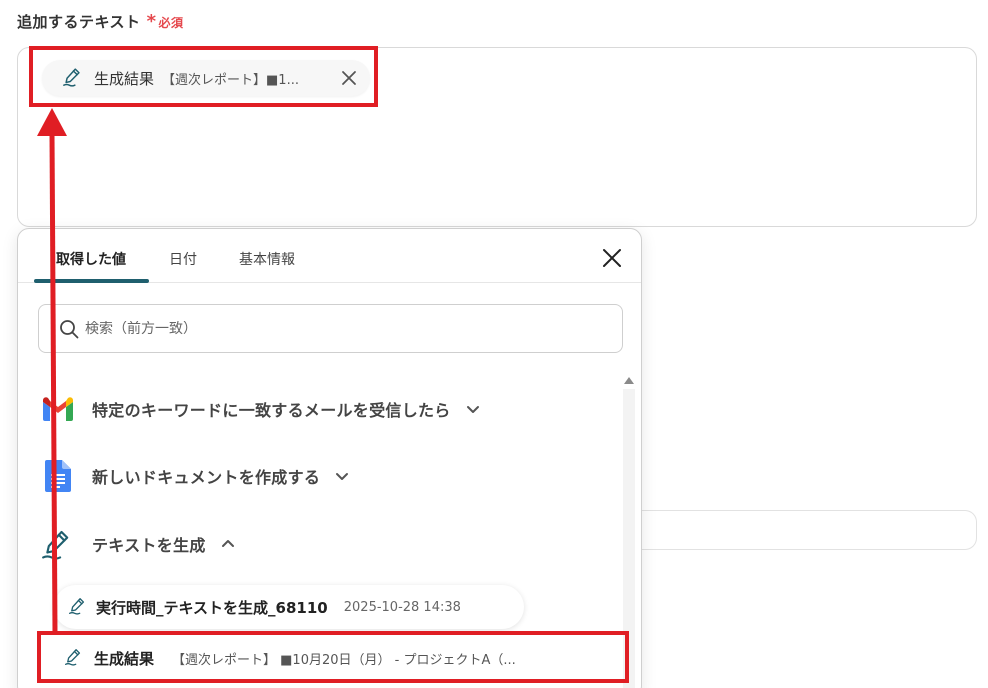  Describe the element at coordinates (267, 259) in the screenshot. I see `tab-basic-info: 基本情報` at that location.